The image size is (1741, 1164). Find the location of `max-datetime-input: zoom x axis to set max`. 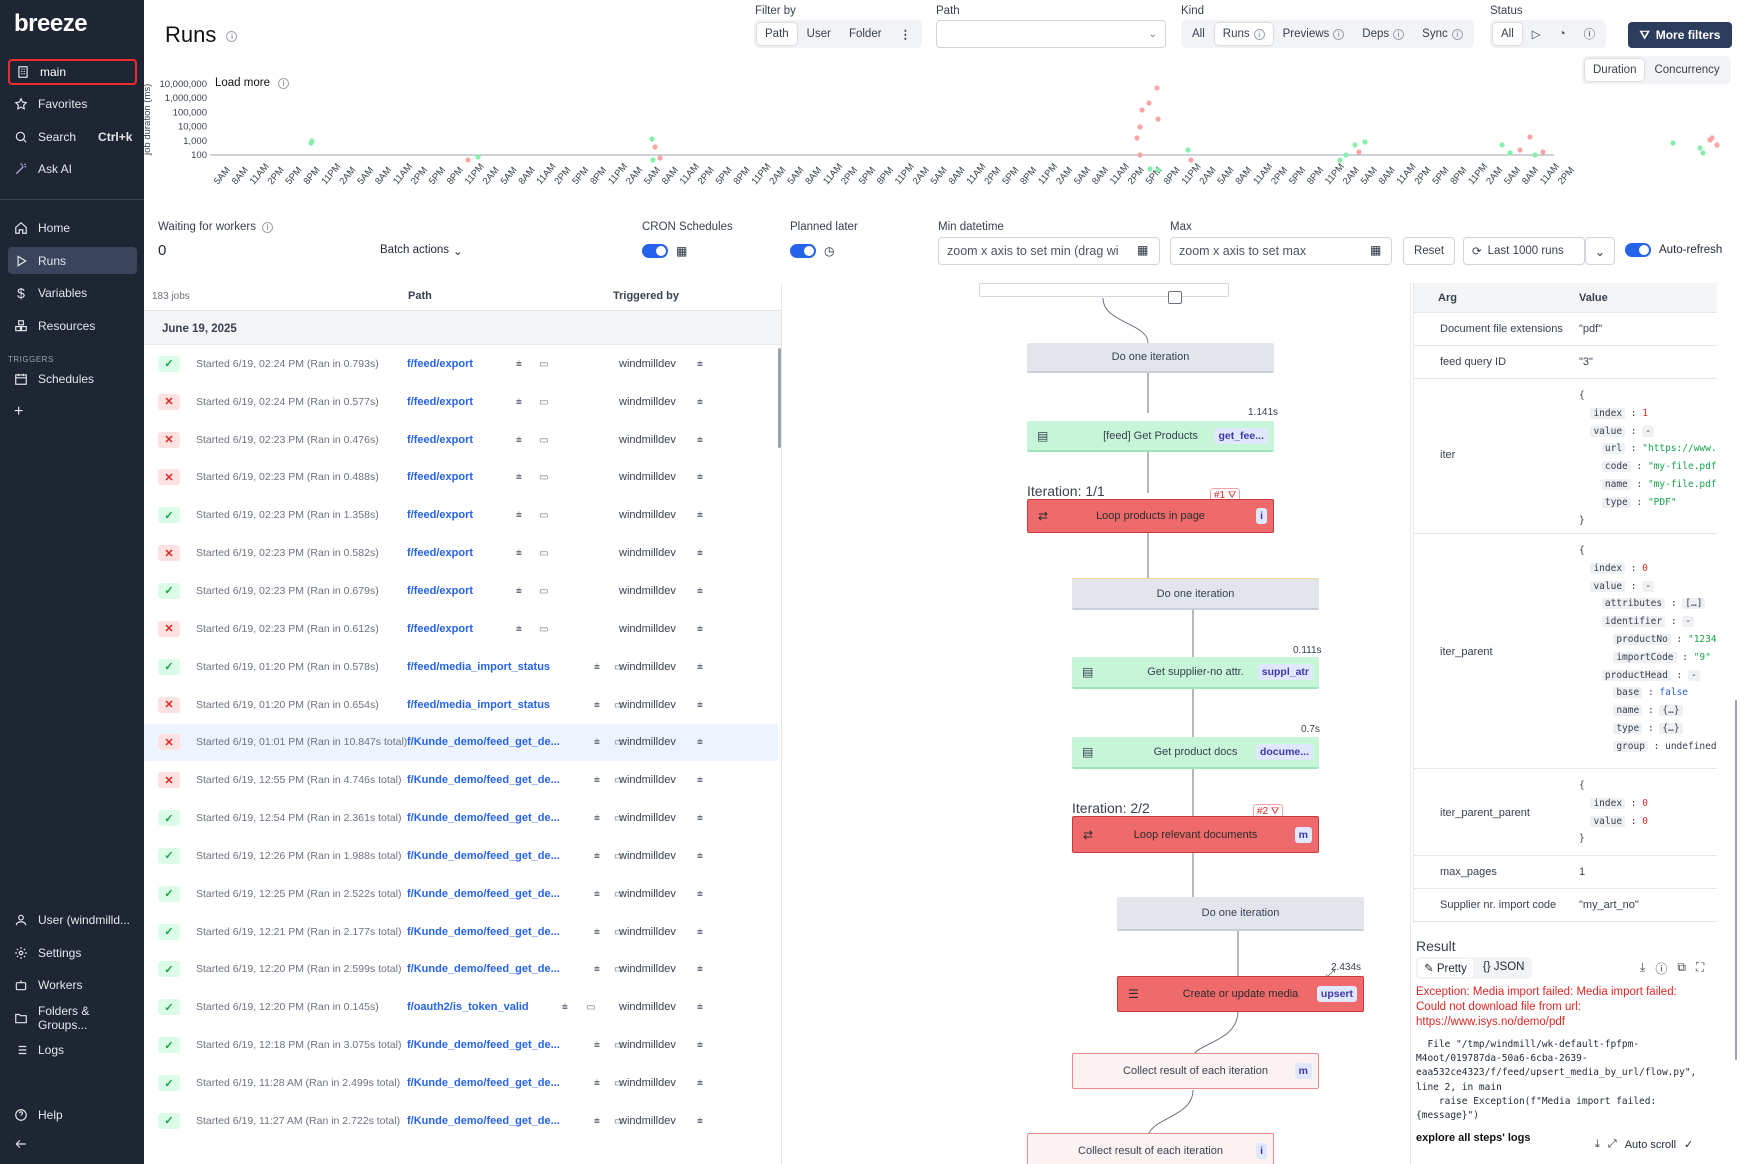

max-datetime-input: zoom x axis to set max is located at coordinates (1281, 251).